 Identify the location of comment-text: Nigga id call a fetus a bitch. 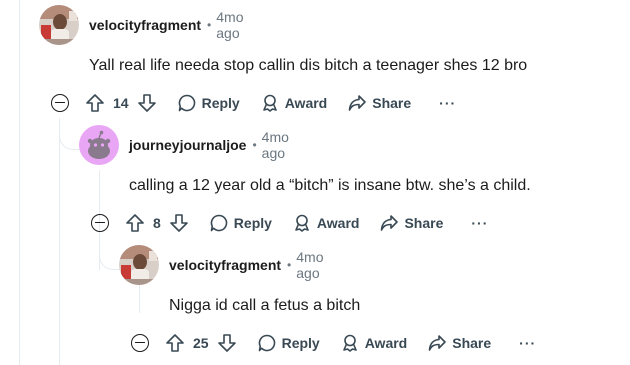
(265, 305).